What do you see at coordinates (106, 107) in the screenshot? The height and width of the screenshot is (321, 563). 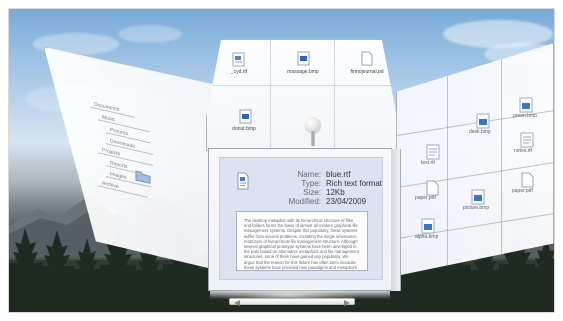 I see `tree-label: Documents` at bounding box center [106, 107].